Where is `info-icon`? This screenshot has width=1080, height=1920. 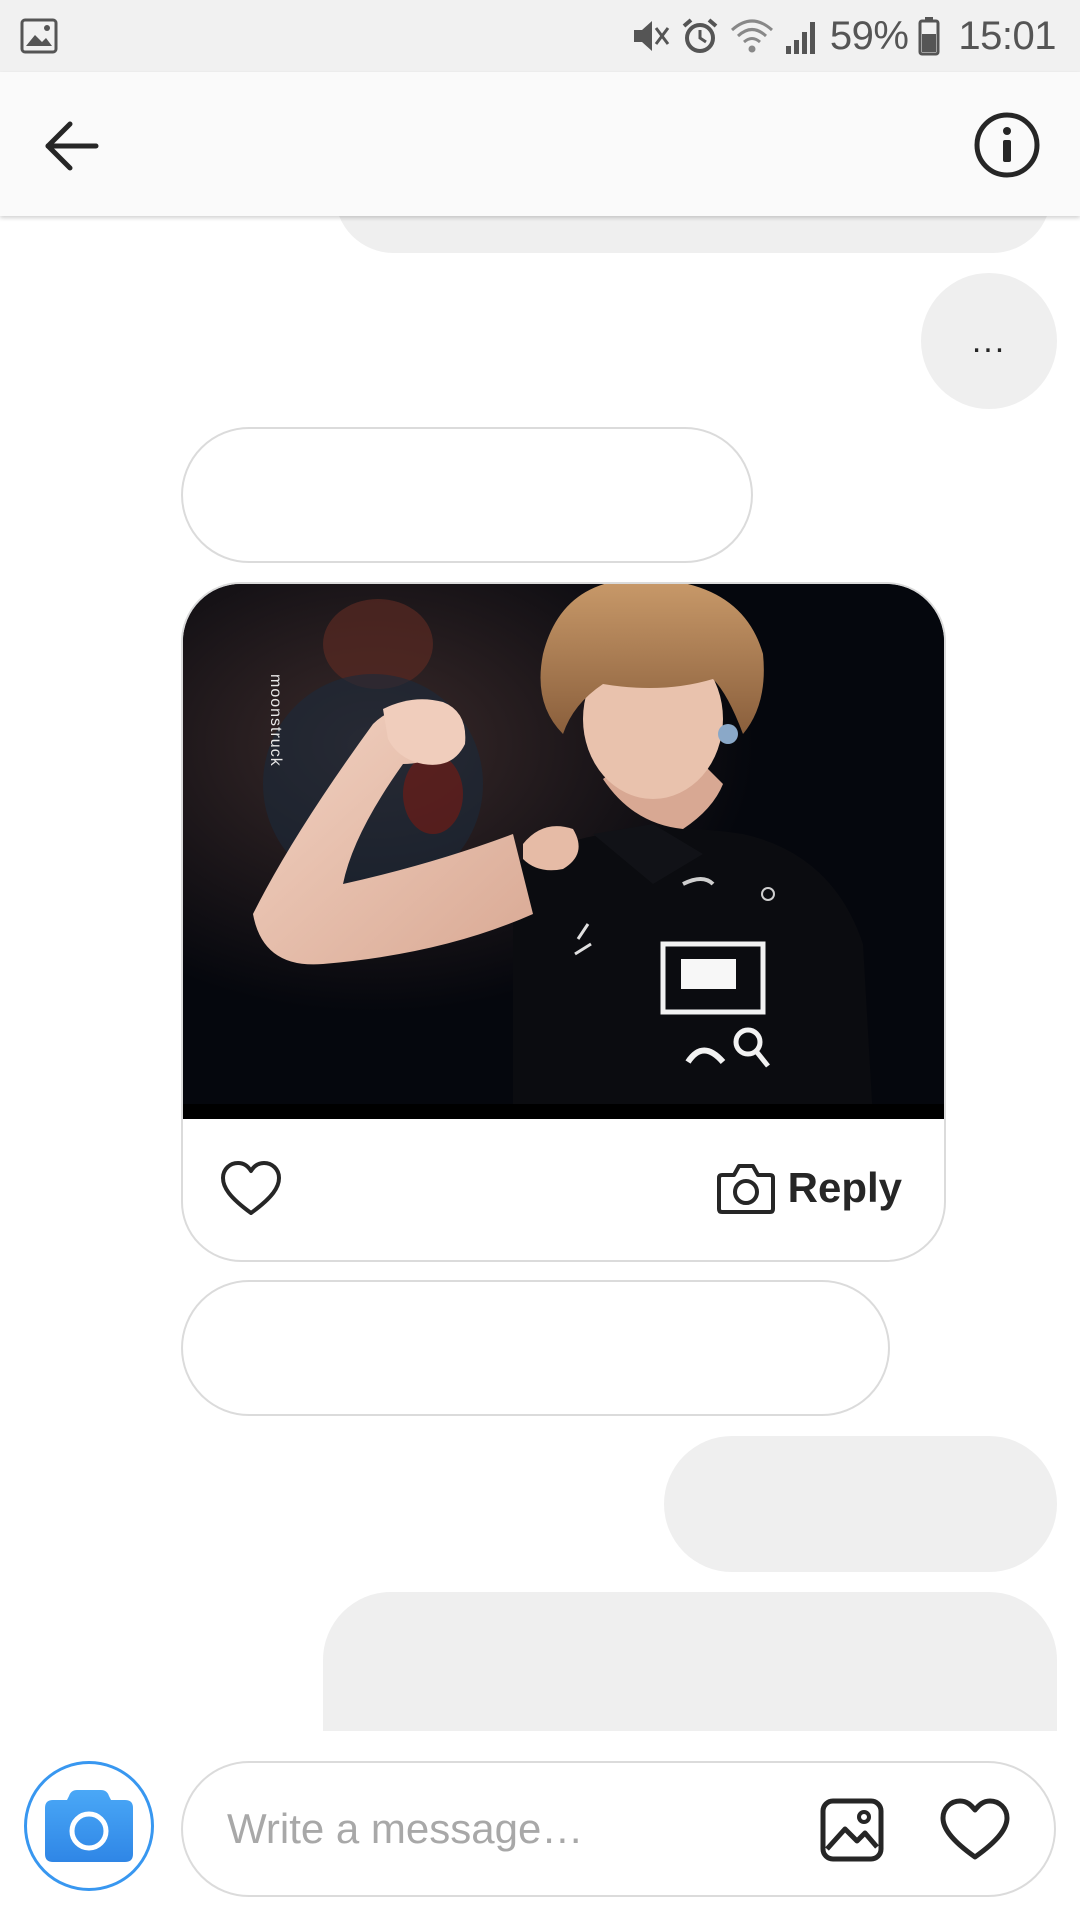 info-icon is located at coordinates (1007, 145).